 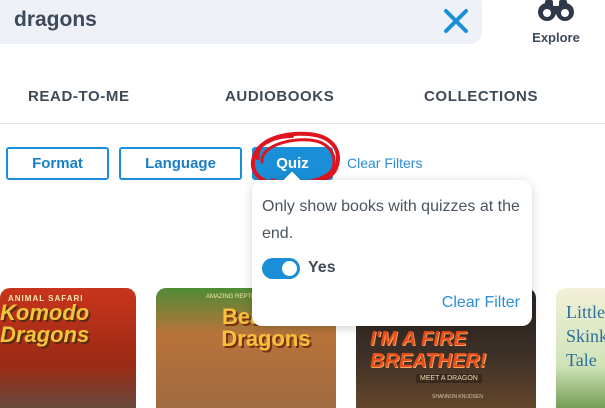 What do you see at coordinates (456, 21) in the screenshot?
I see `clear-search-icon` at bounding box center [456, 21].